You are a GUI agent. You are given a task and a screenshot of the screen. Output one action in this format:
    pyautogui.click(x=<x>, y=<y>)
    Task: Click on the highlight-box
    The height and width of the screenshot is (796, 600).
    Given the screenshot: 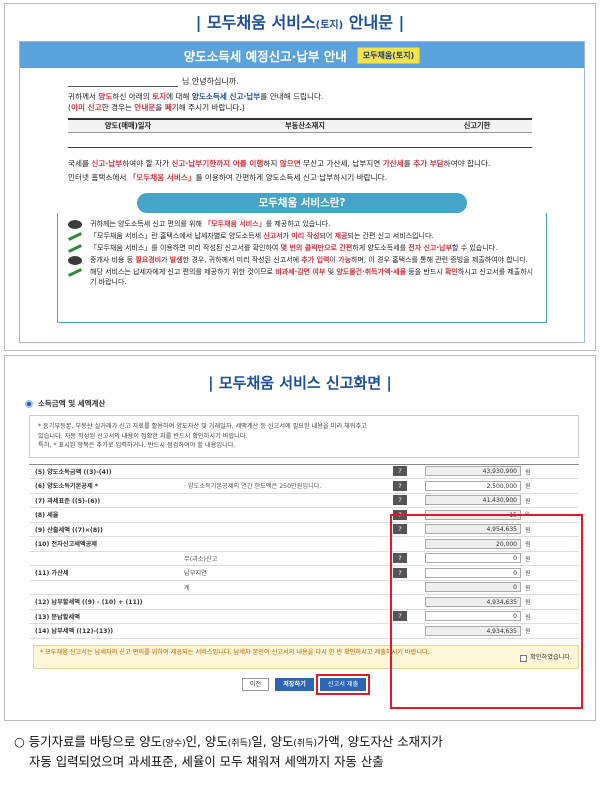 What is the action you would take?
    pyautogui.click(x=486, y=611)
    